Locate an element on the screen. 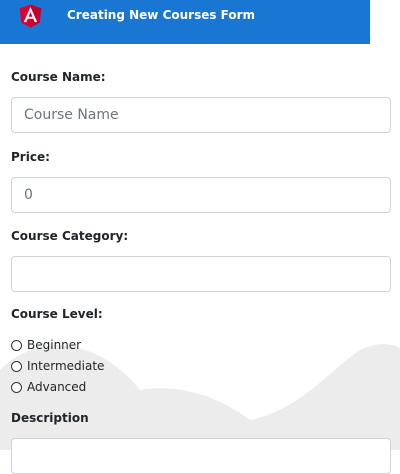 Image resolution: width=400 pixels, height=474 pixels. radio-intermediate: Intermediate is located at coordinates (57, 366).